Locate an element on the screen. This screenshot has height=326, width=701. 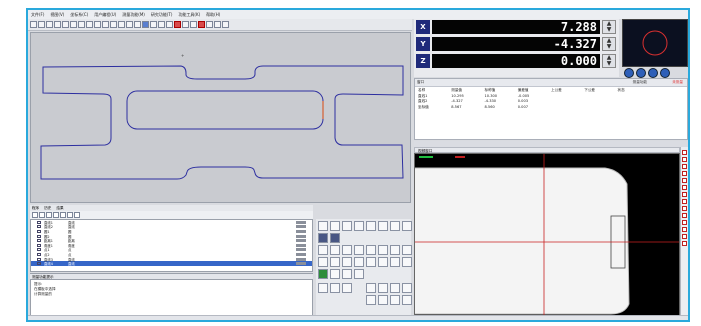
add-icon is located at coordinates (35, 215).